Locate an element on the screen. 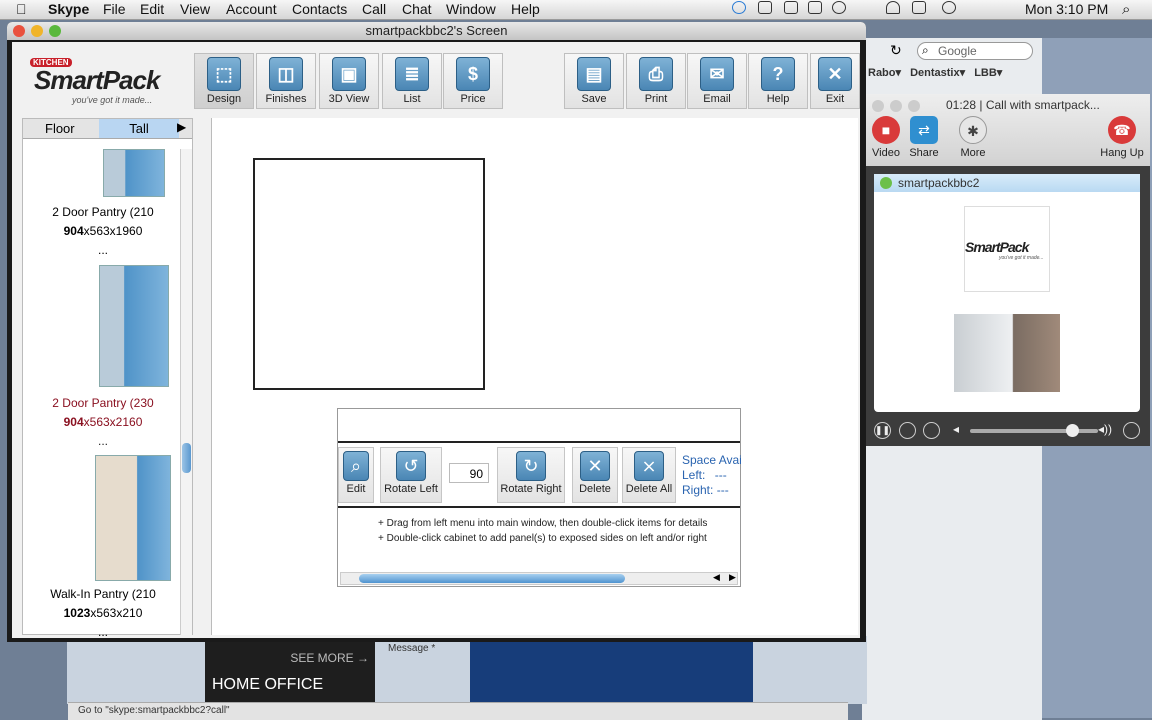 The width and height of the screenshot is (1152, 720). menu-window: Window is located at coordinates (471, 9).